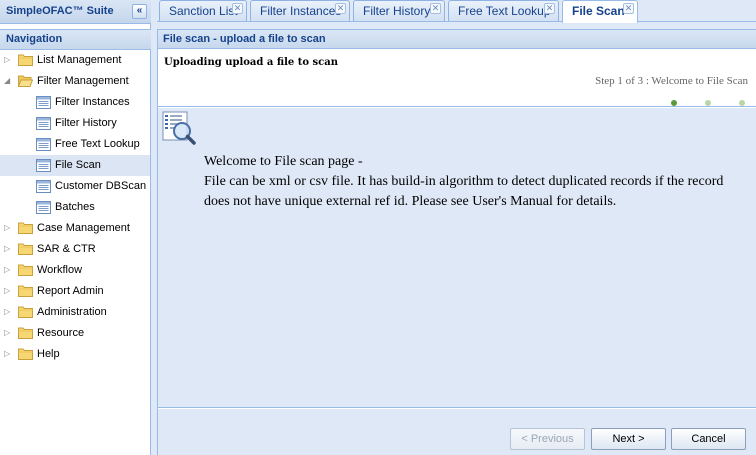  I want to click on file-scan-magnifier-icon, so click(179, 128).